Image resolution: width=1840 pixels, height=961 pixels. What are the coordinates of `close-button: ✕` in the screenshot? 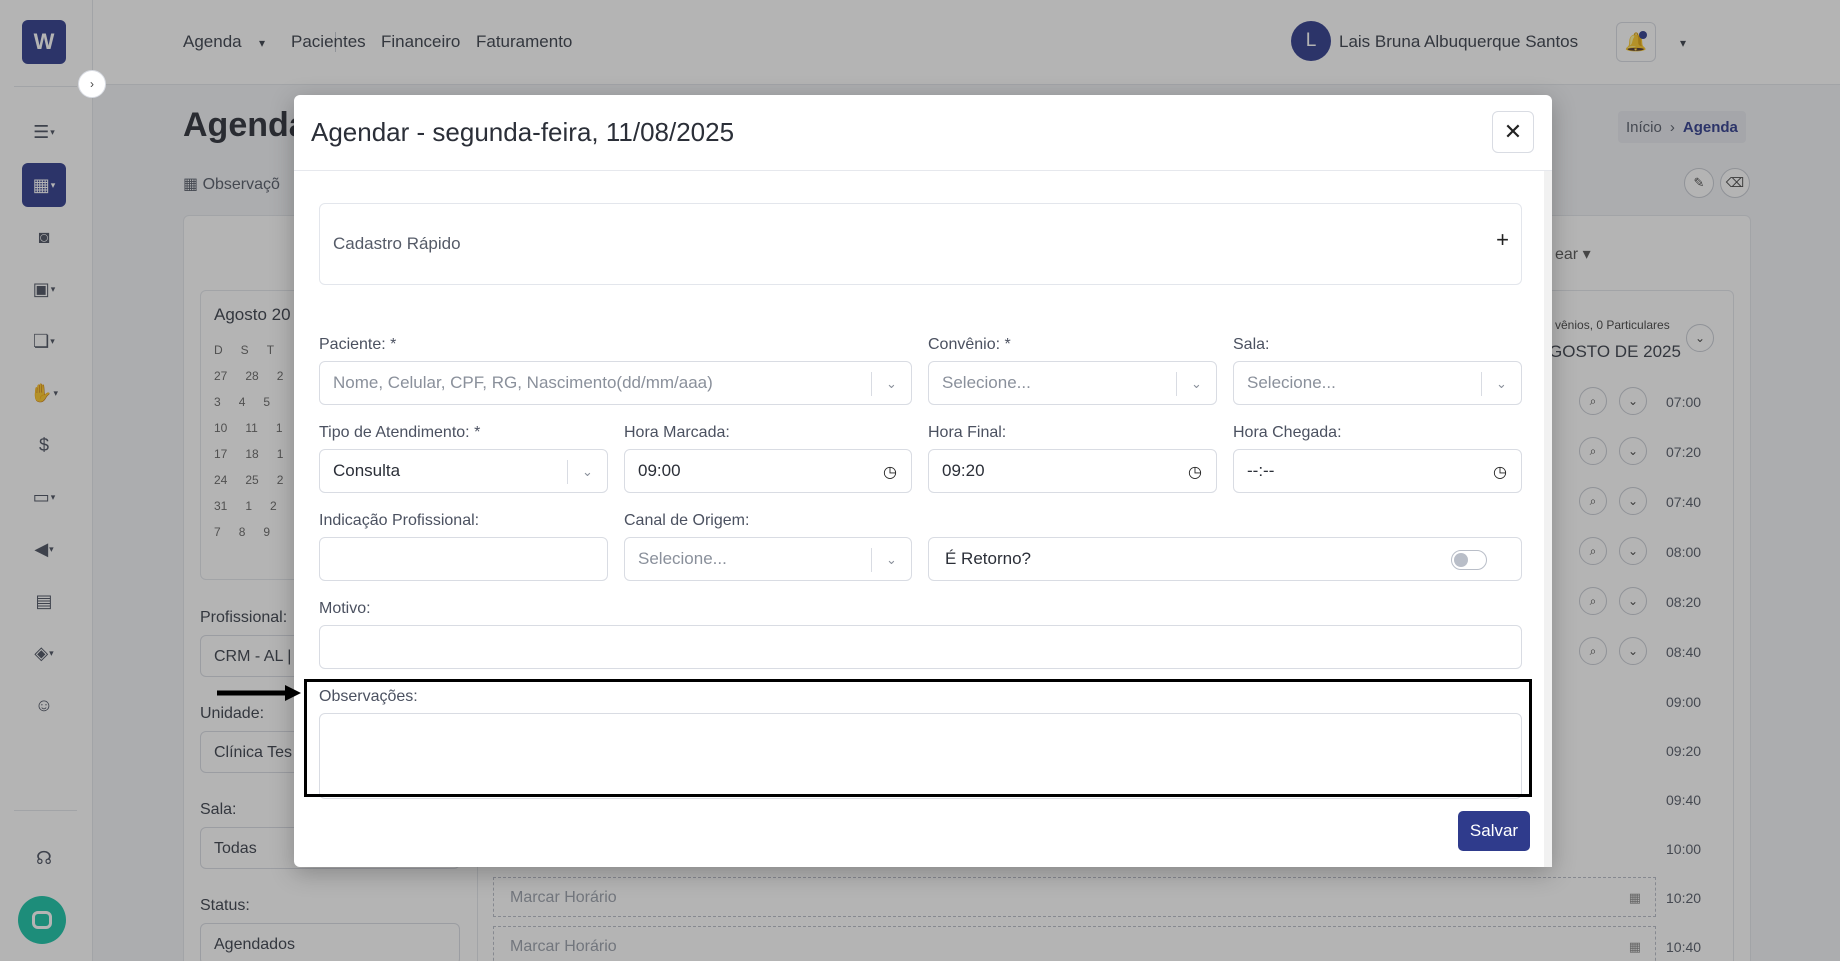 It's located at (1513, 132).